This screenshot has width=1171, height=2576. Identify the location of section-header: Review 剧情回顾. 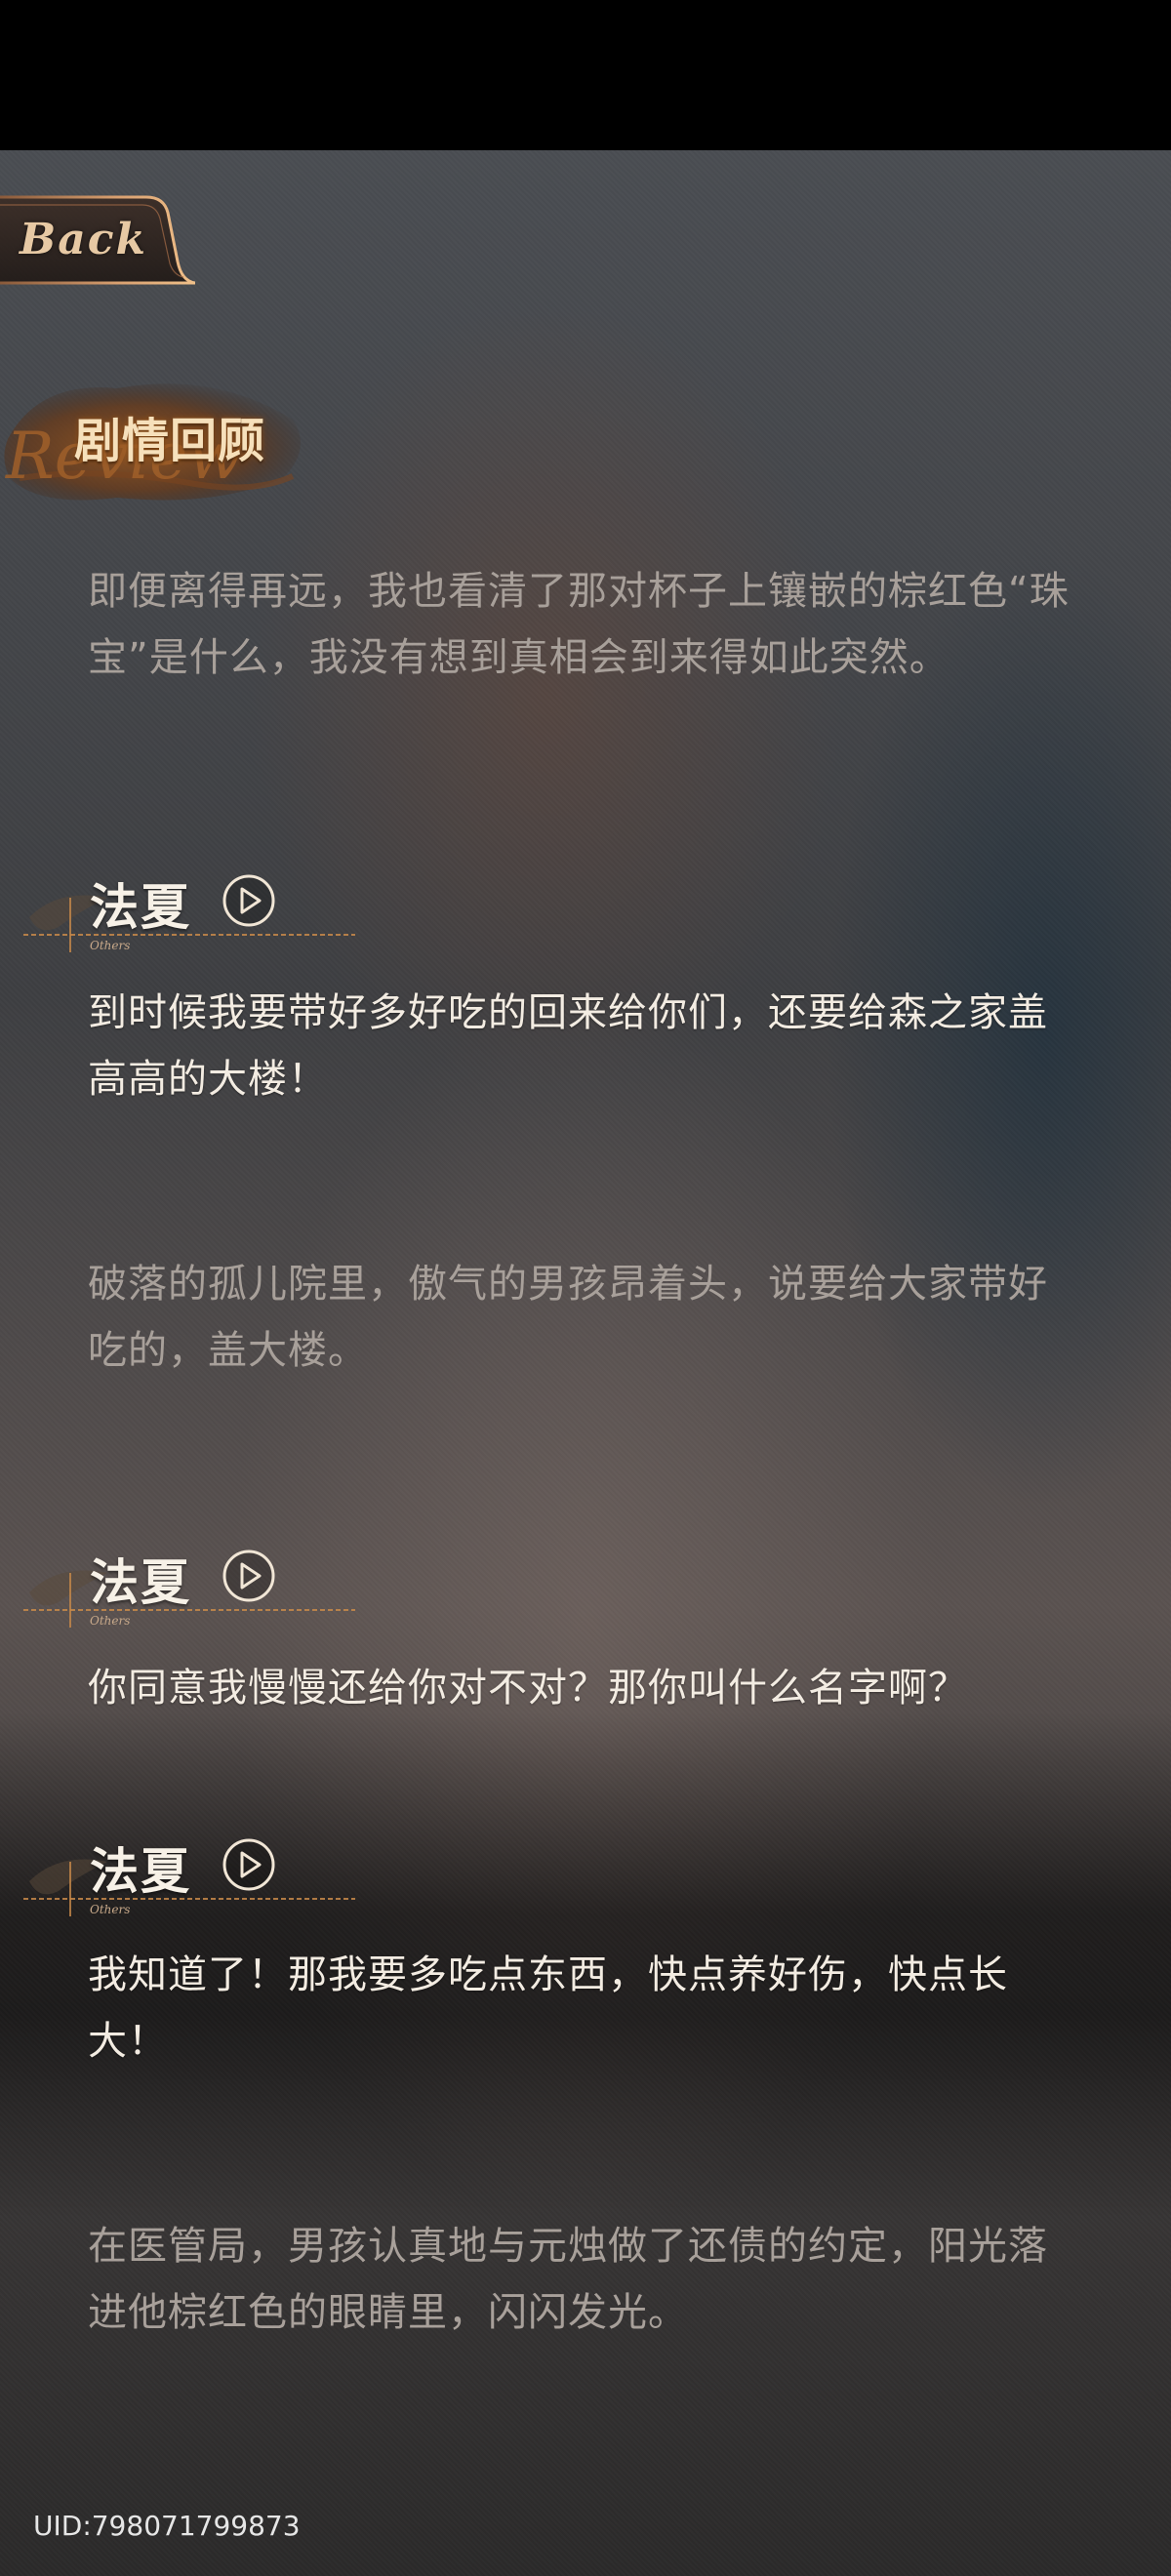
(161, 449).